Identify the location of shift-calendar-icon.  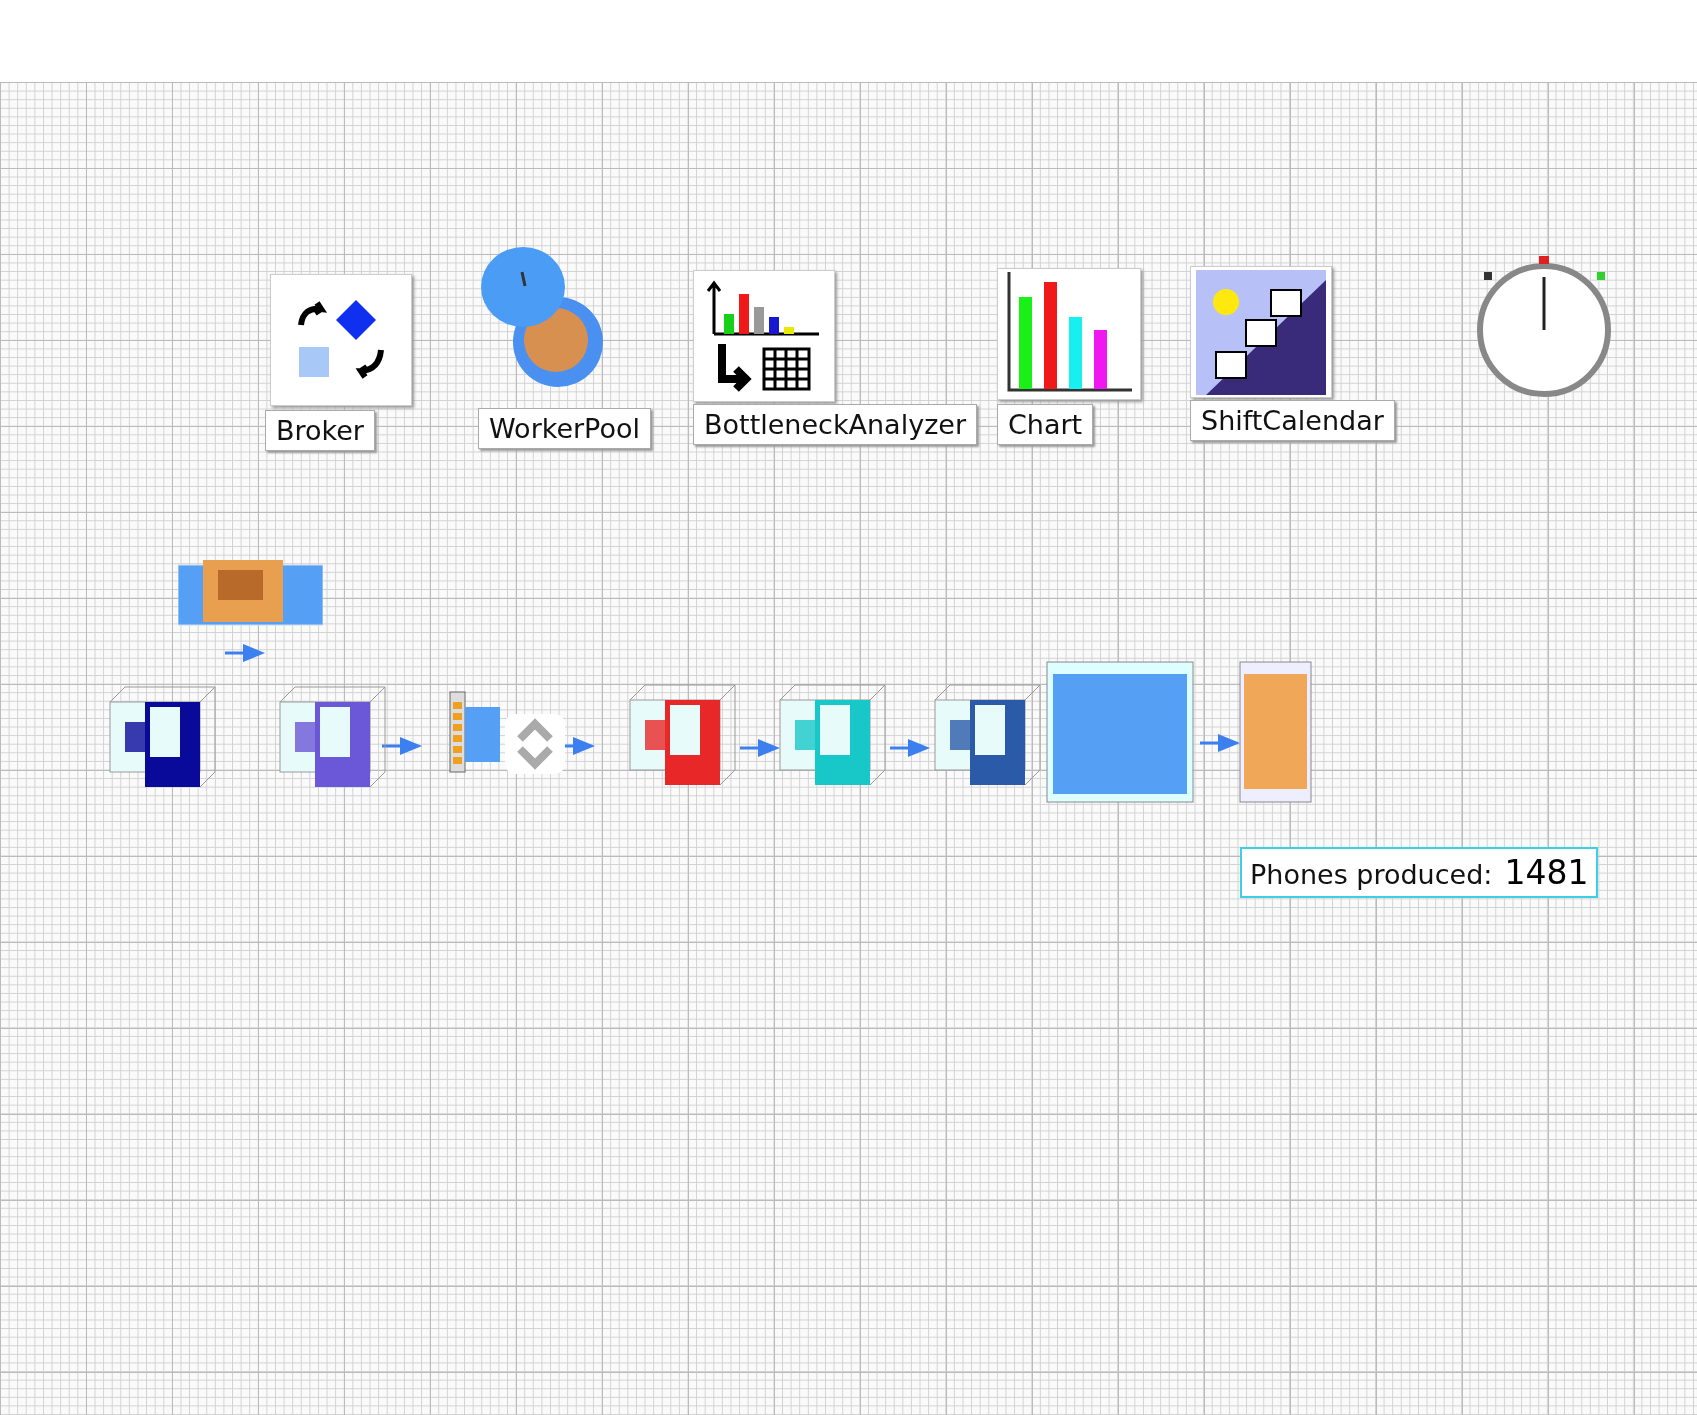
(1261, 332).